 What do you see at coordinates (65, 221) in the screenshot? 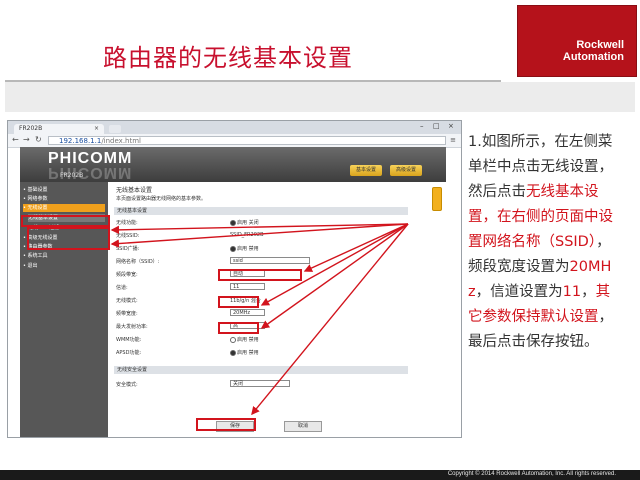
I see `highlight-wireless-menu` at bounding box center [65, 221].